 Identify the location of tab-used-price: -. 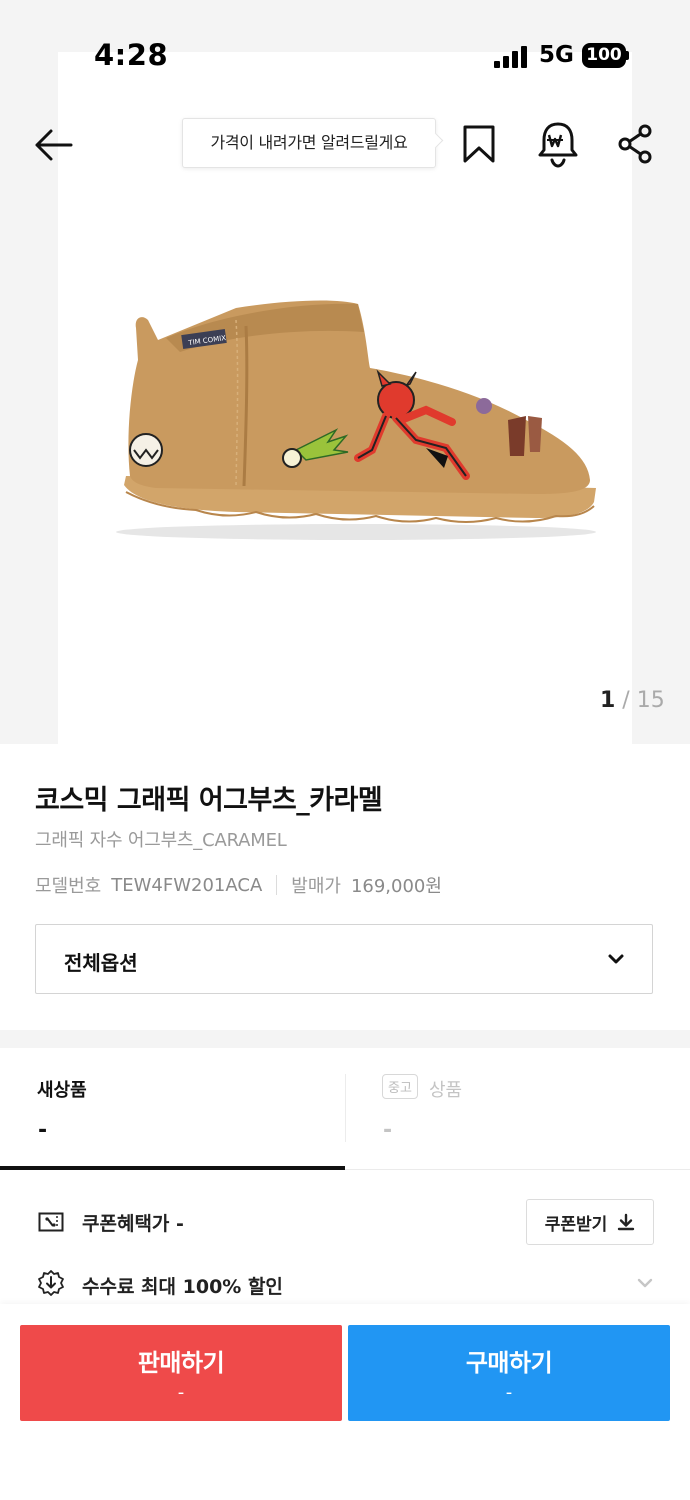
(388, 1130).